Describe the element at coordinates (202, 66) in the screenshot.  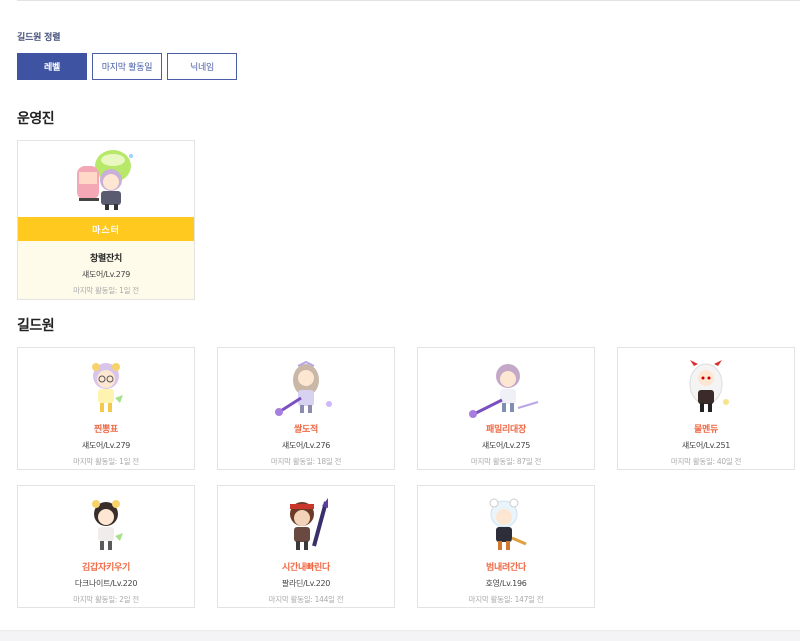
I see `sort-by-nickname-button: 닉네임` at that location.